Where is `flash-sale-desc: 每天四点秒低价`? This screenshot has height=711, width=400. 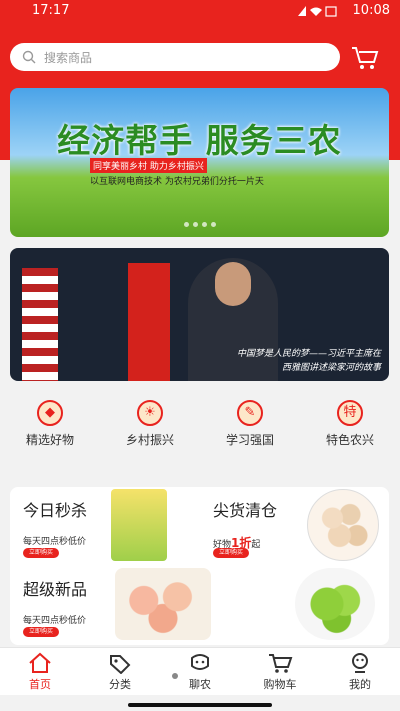
flash-sale-desc: 每天四点秒低价 is located at coordinates (55, 542).